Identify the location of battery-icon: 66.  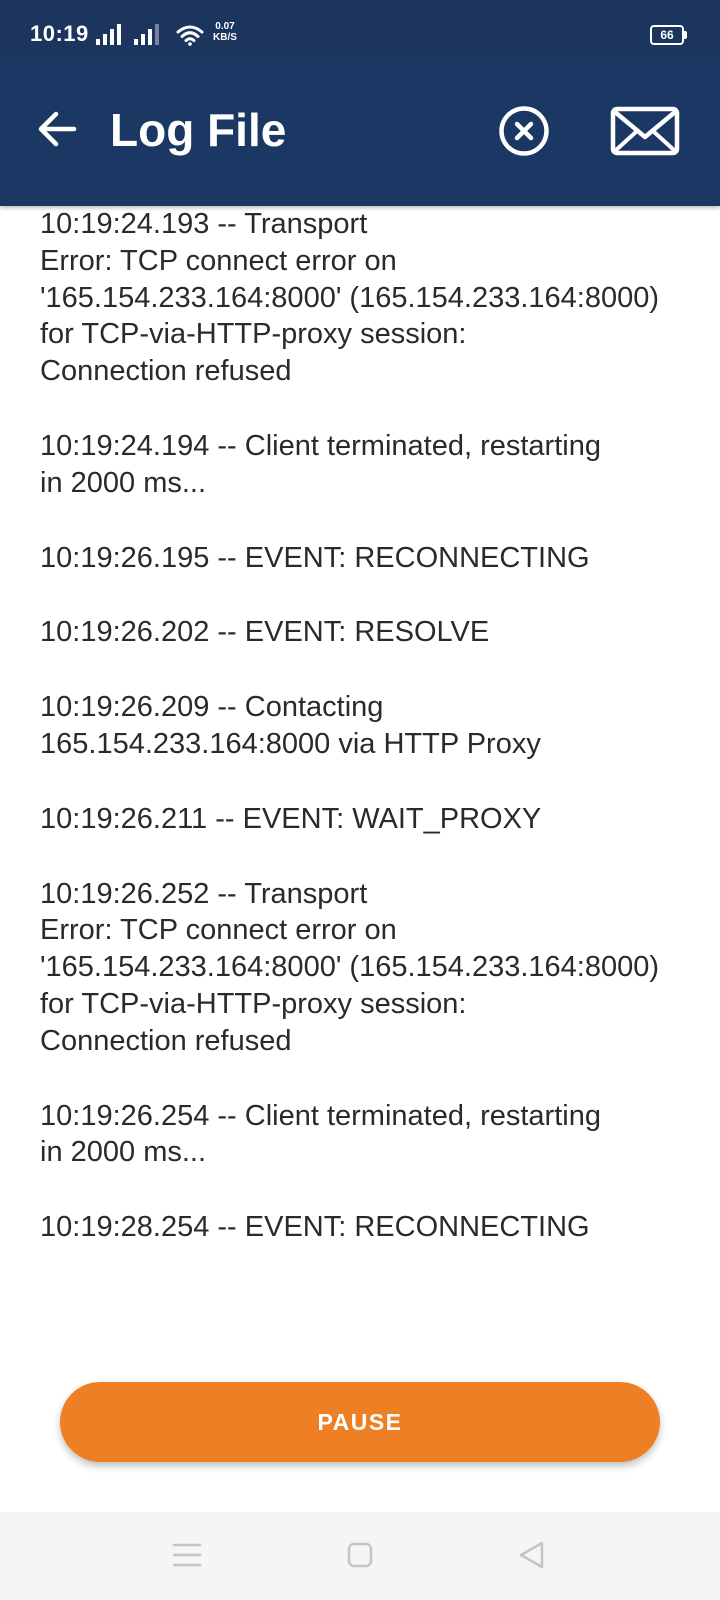
(668, 35).